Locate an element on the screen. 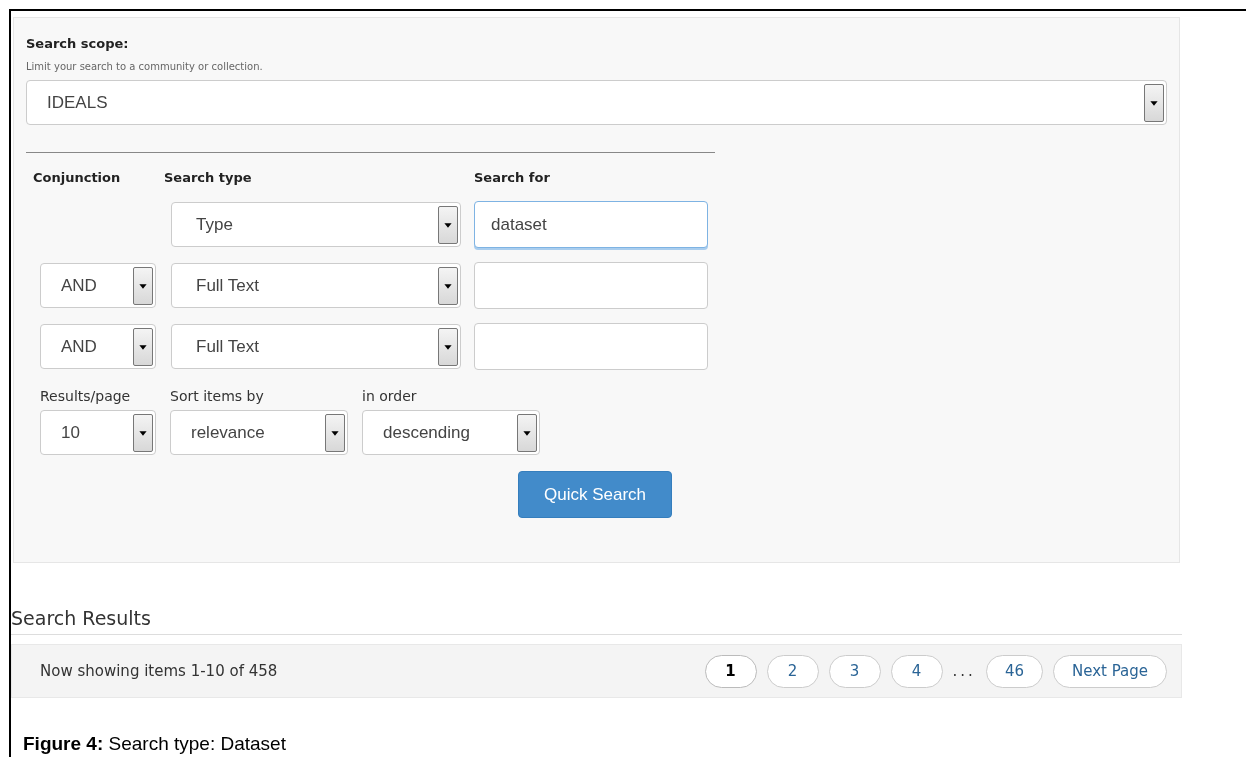  quick-search-button: Quick Search is located at coordinates (595, 494).